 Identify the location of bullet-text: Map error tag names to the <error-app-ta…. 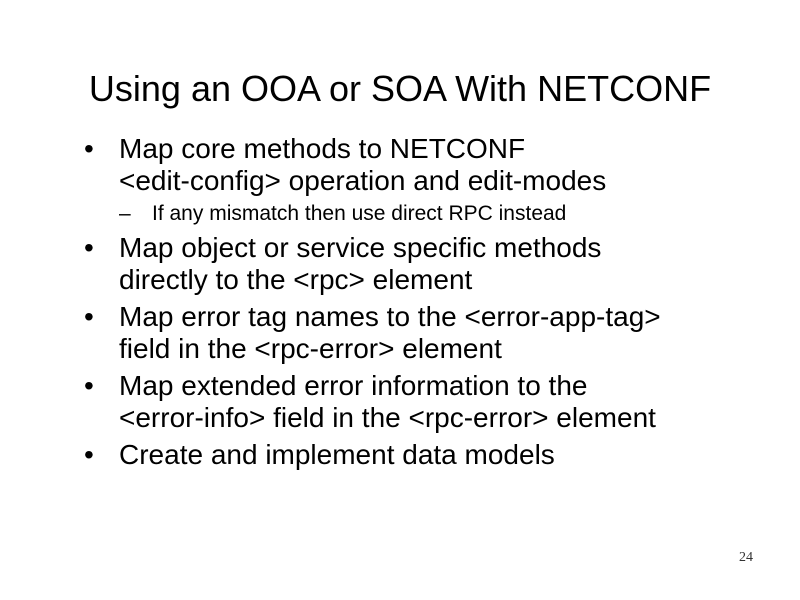
(390, 316).